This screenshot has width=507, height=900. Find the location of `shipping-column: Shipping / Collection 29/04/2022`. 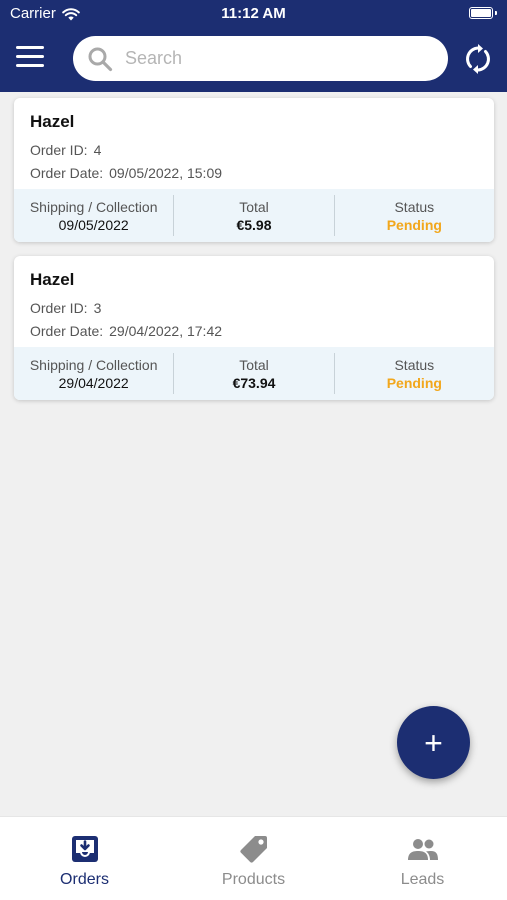

shipping-column: Shipping / Collection 29/04/2022 is located at coordinates (94, 373).